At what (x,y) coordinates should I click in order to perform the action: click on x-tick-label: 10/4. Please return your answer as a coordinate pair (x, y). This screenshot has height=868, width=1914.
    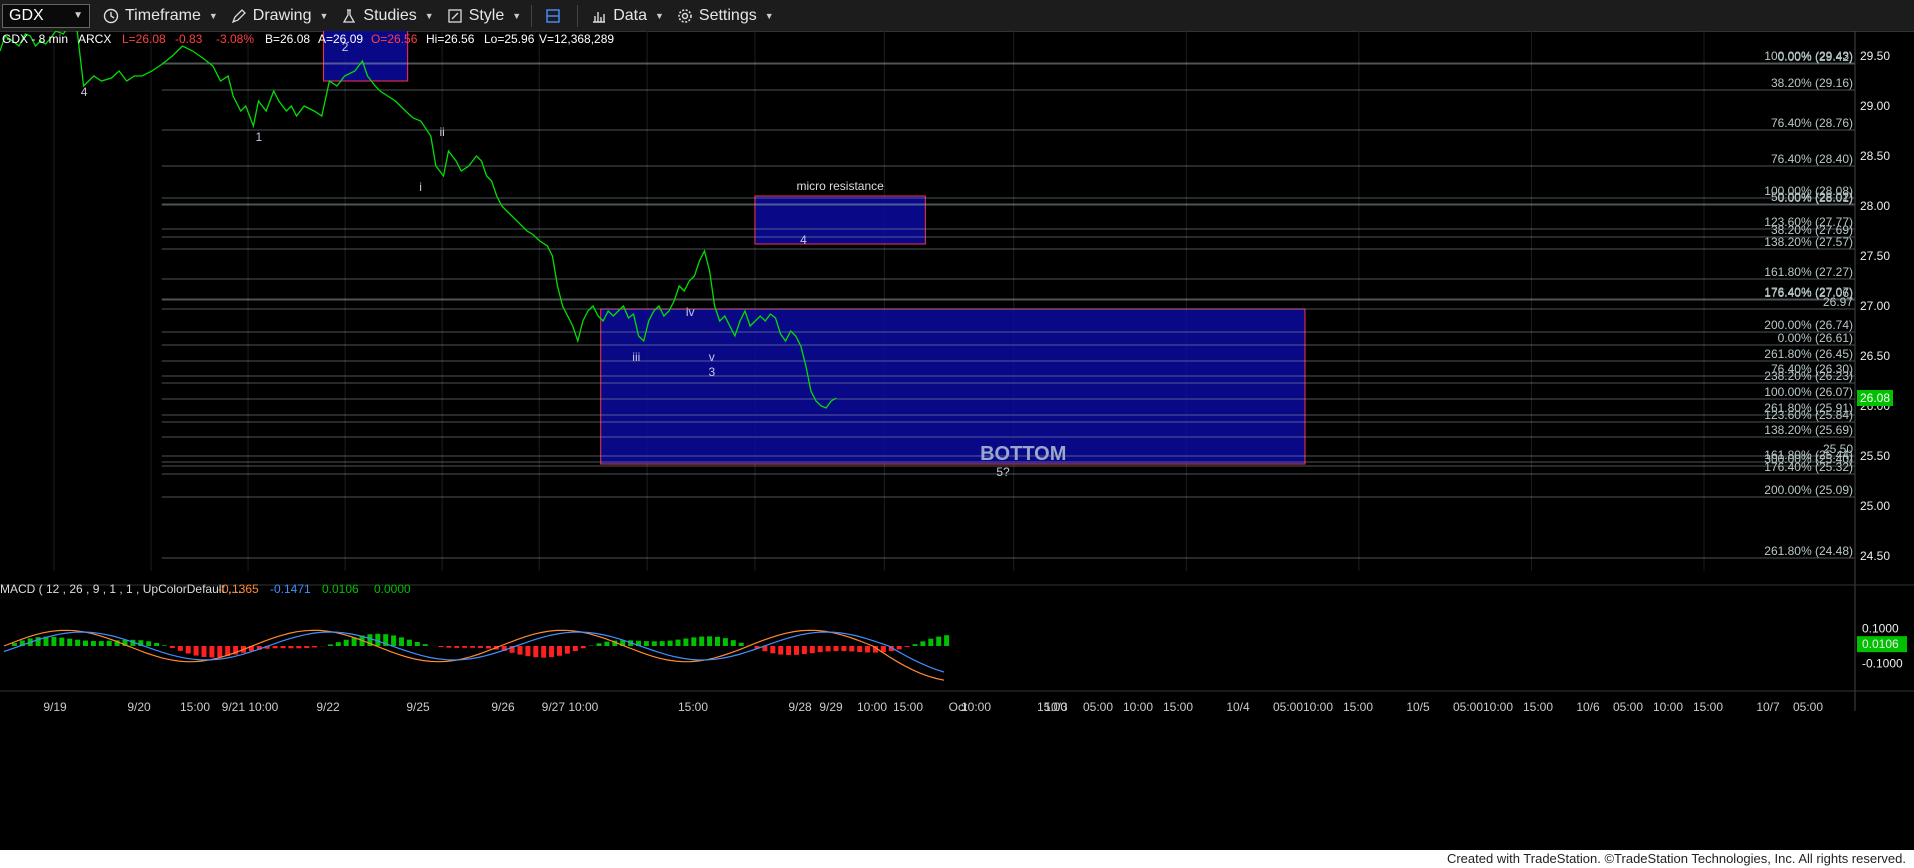
    Looking at the image, I should click on (1238, 707).